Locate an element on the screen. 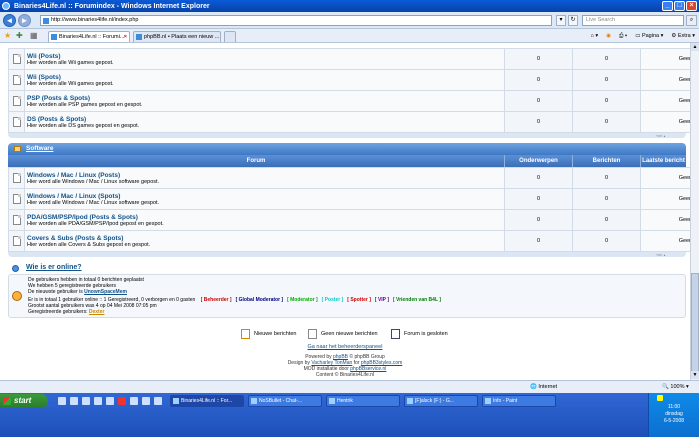  print-icon: ⎙ ▾ is located at coordinates (623, 36).